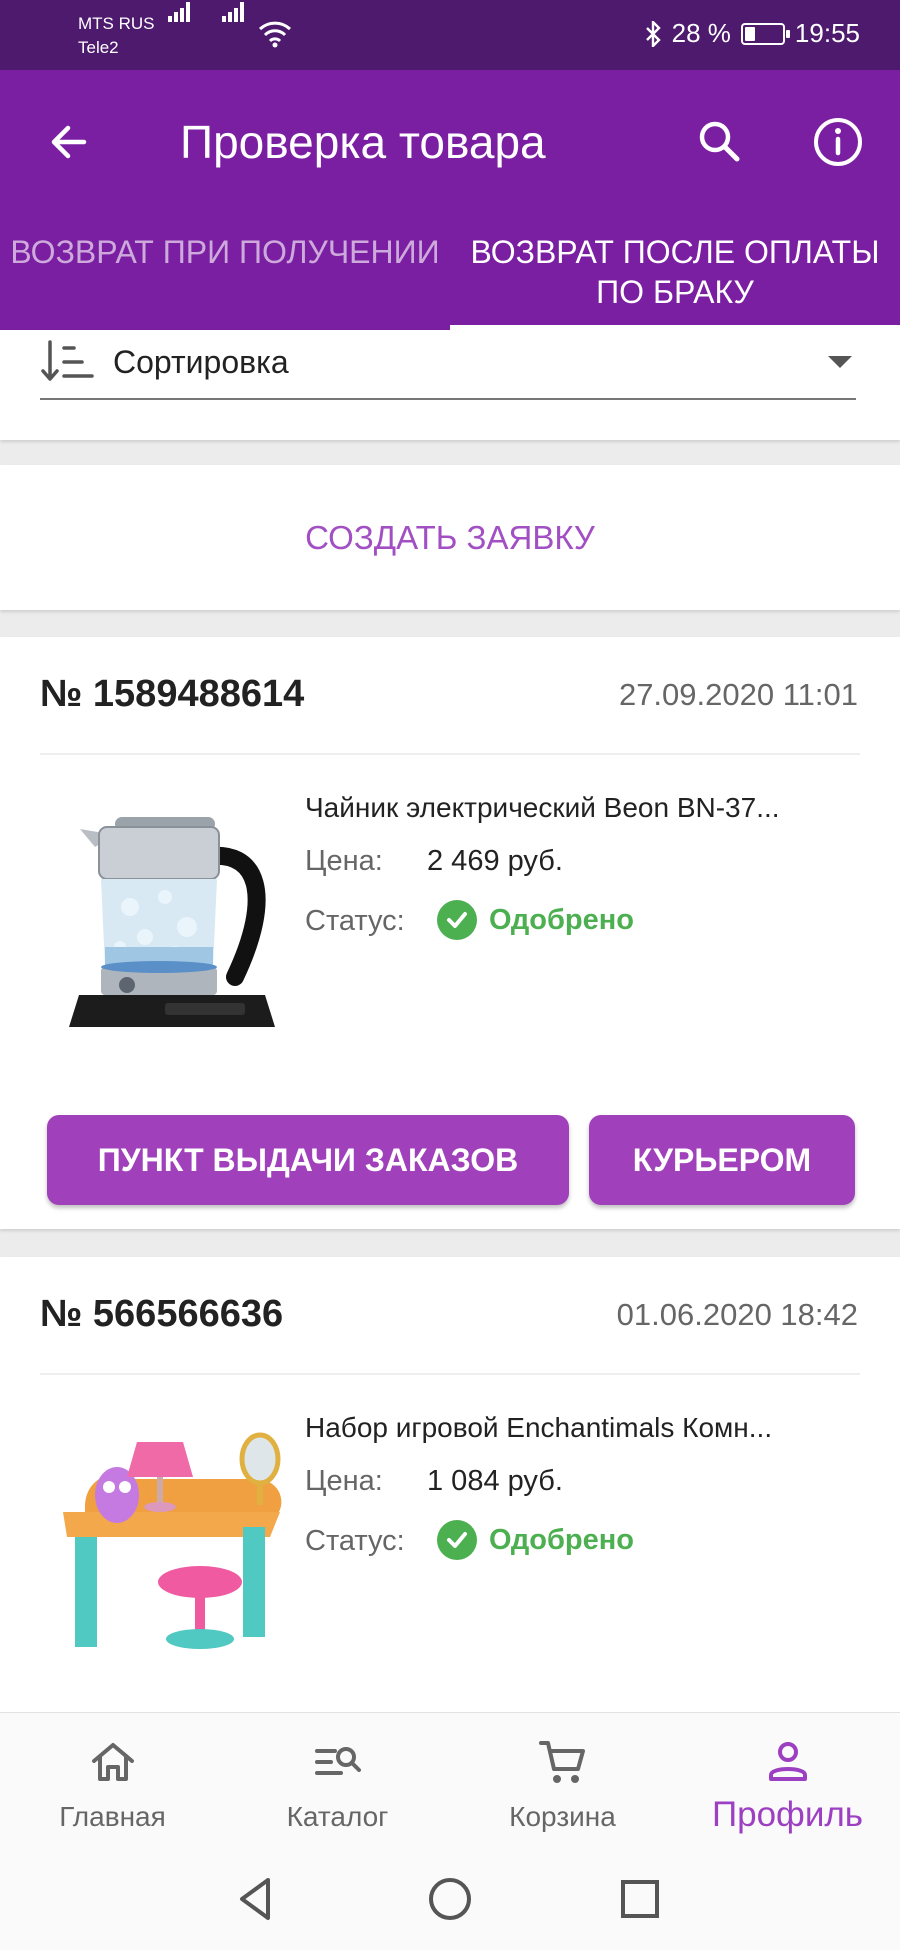 The height and width of the screenshot is (1950, 900). What do you see at coordinates (562, 1816) in the screenshot?
I see `nav-label: Корзина` at bounding box center [562, 1816].